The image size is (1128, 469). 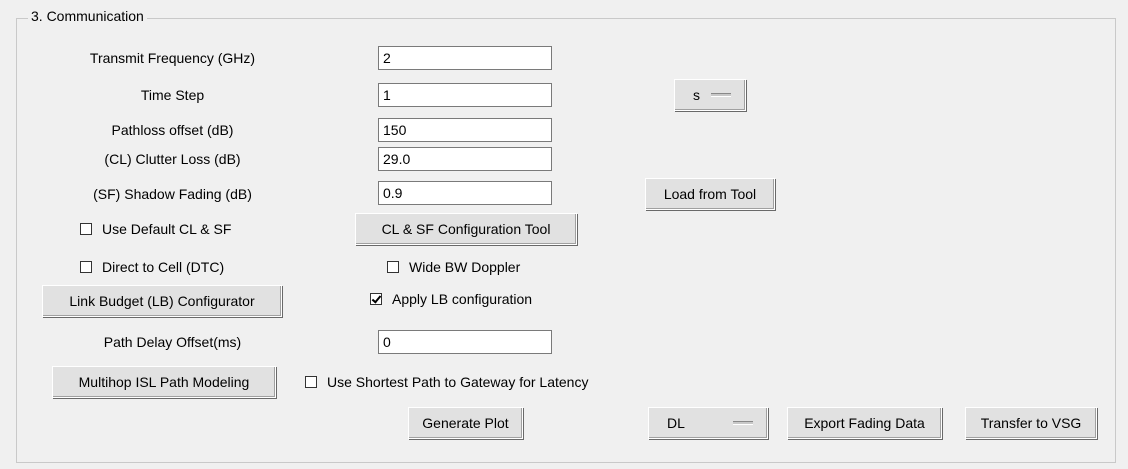 I want to click on wide-bw-doppler-label: Wide BW Doppler, so click(x=465, y=267).